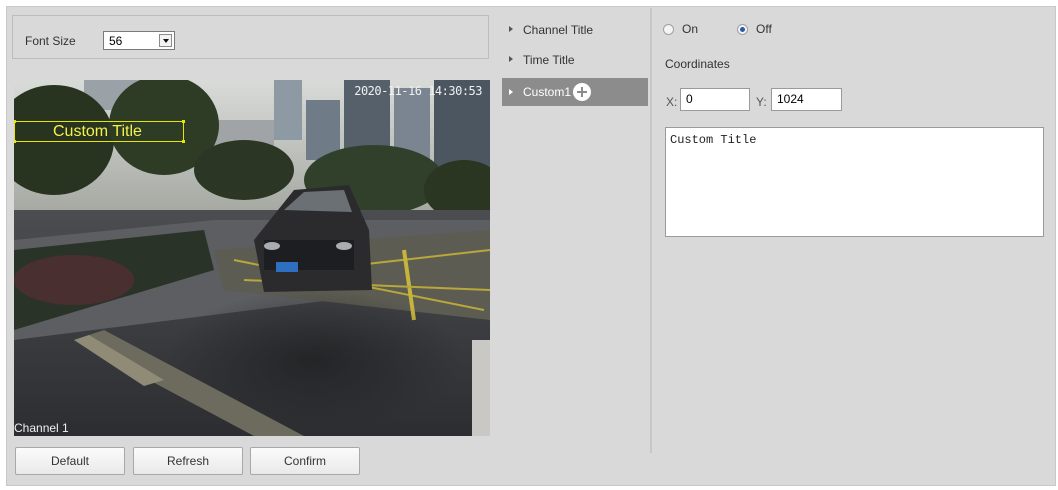  What do you see at coordinates (764, 29) in the screenshot?
I see `off-radio-label: Off` at bounding box center [764, 29].